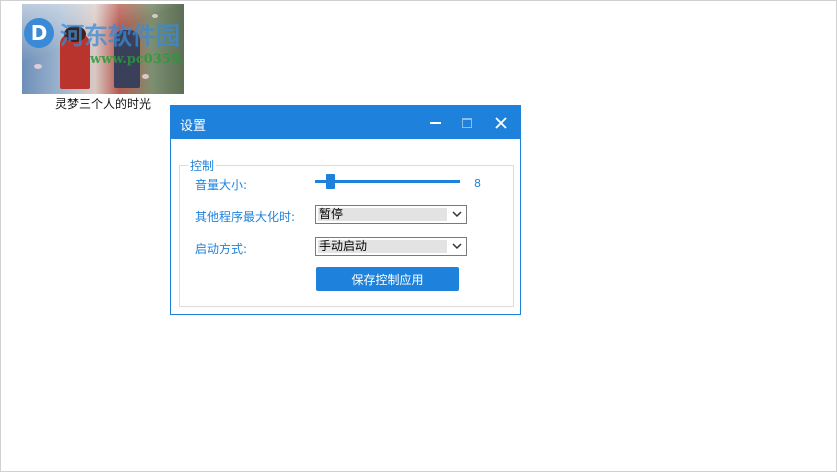  I want to click on startup-mode-select: 手动启动, so click(391, 246).